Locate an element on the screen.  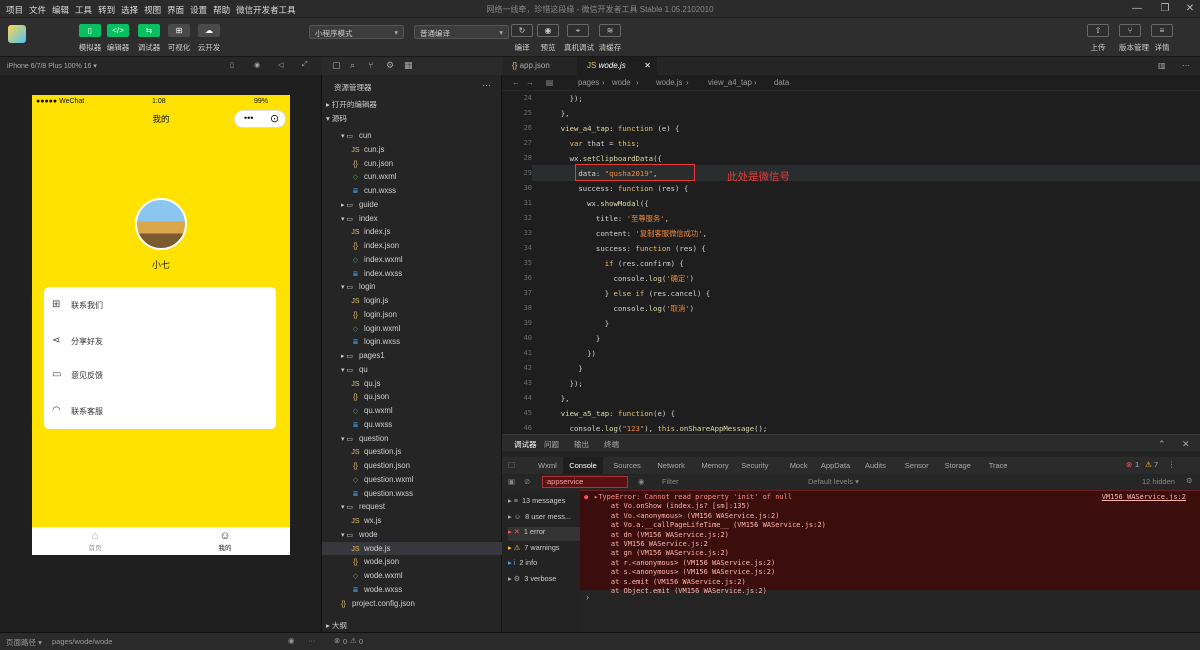
menu-item-contact: ⊞ 联系我们 is located at coordinates (162, 305).